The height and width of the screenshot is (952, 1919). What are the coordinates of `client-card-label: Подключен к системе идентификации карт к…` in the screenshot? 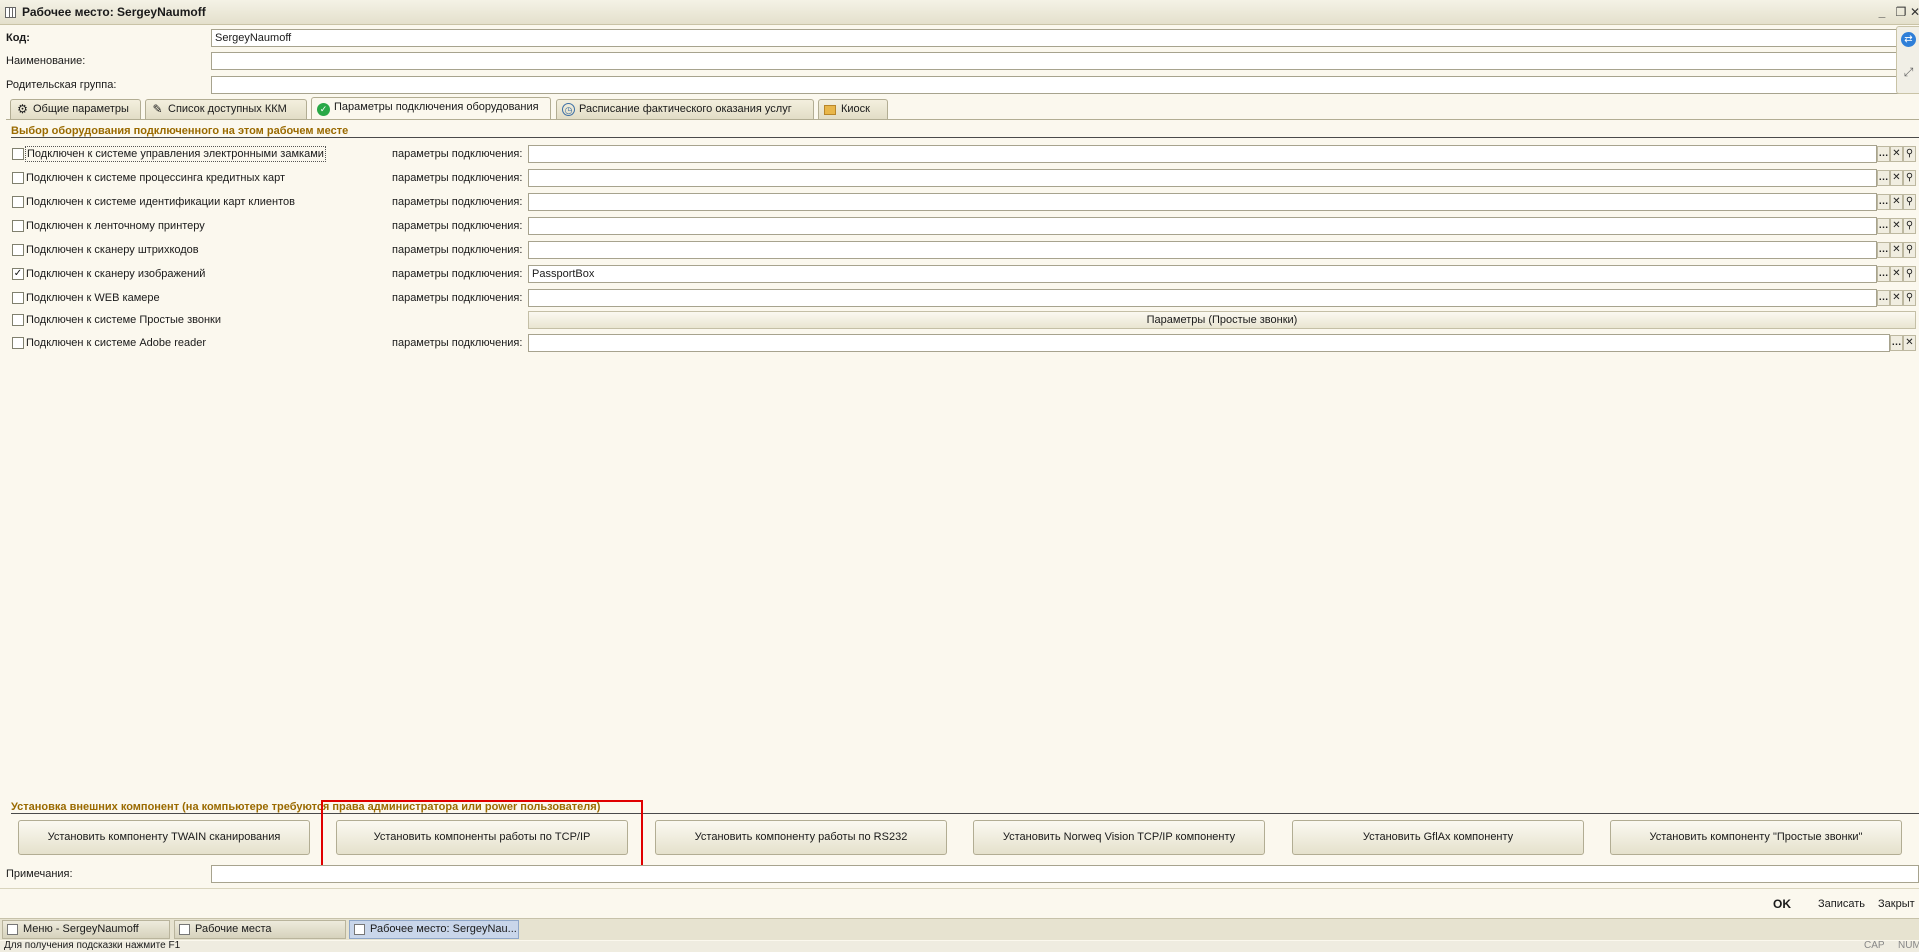 It's located at (160, 202).